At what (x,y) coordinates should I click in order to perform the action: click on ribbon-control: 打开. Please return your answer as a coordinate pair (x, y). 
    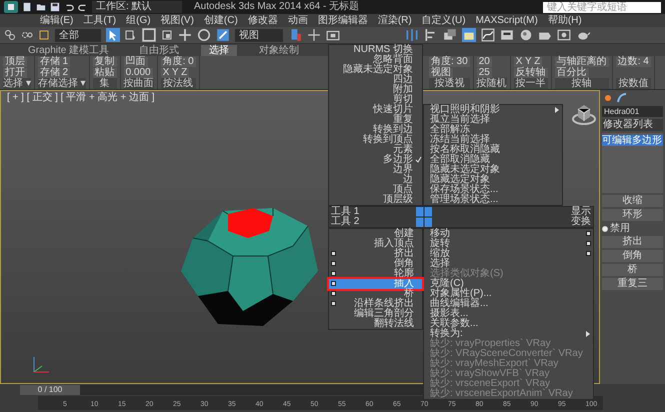
    Looking at the image, I should click on (15, 73).